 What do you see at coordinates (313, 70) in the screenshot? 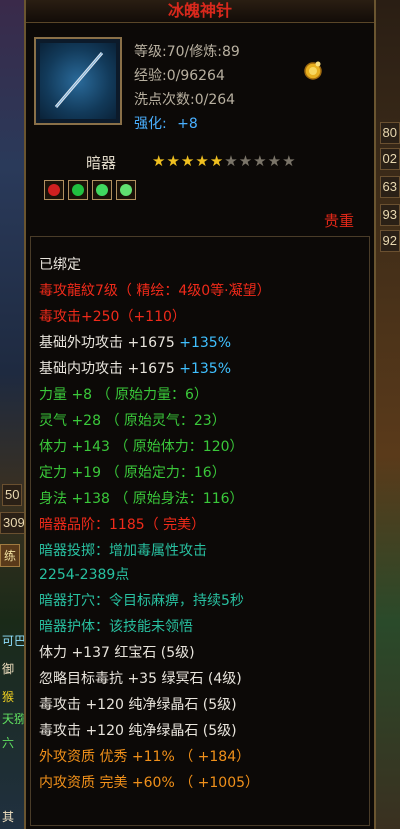
I see `gold-coin-icon` at bounding box center [313, 70].